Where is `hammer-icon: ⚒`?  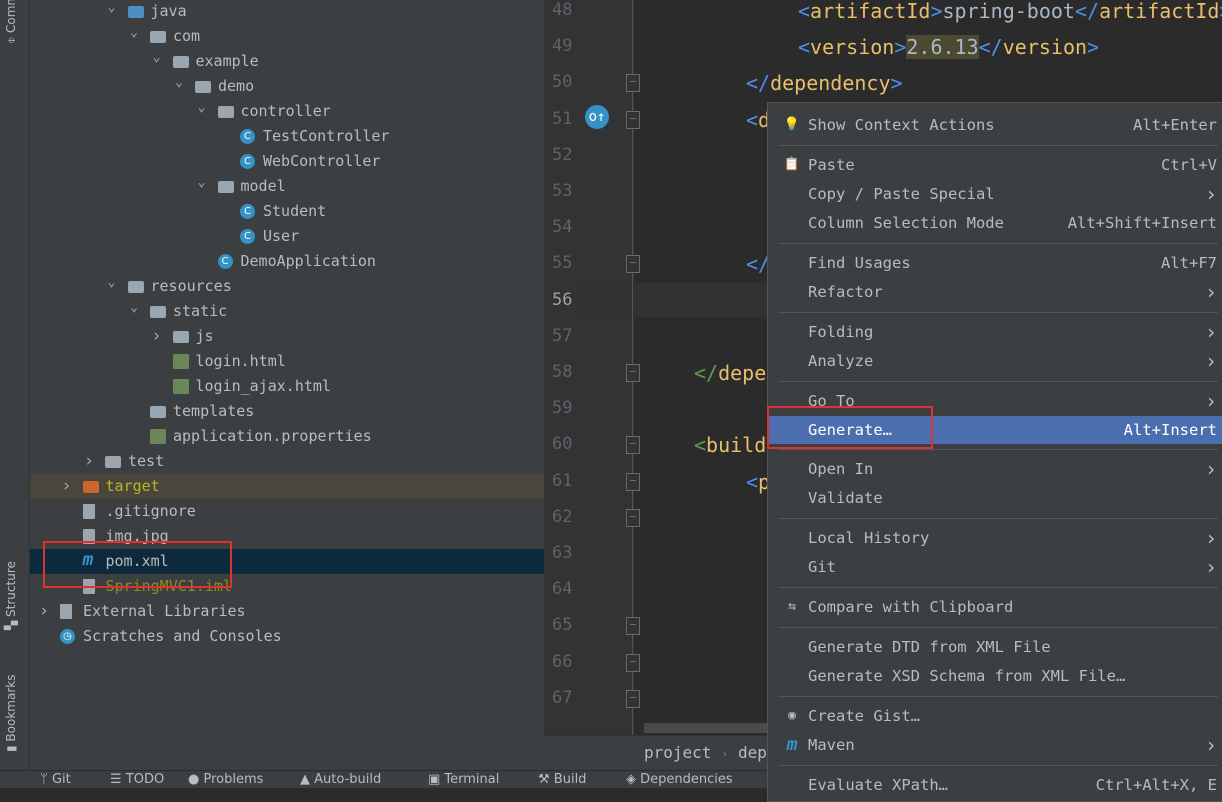
hammer-icon: ⚒ is located at coordinates (546, 779).